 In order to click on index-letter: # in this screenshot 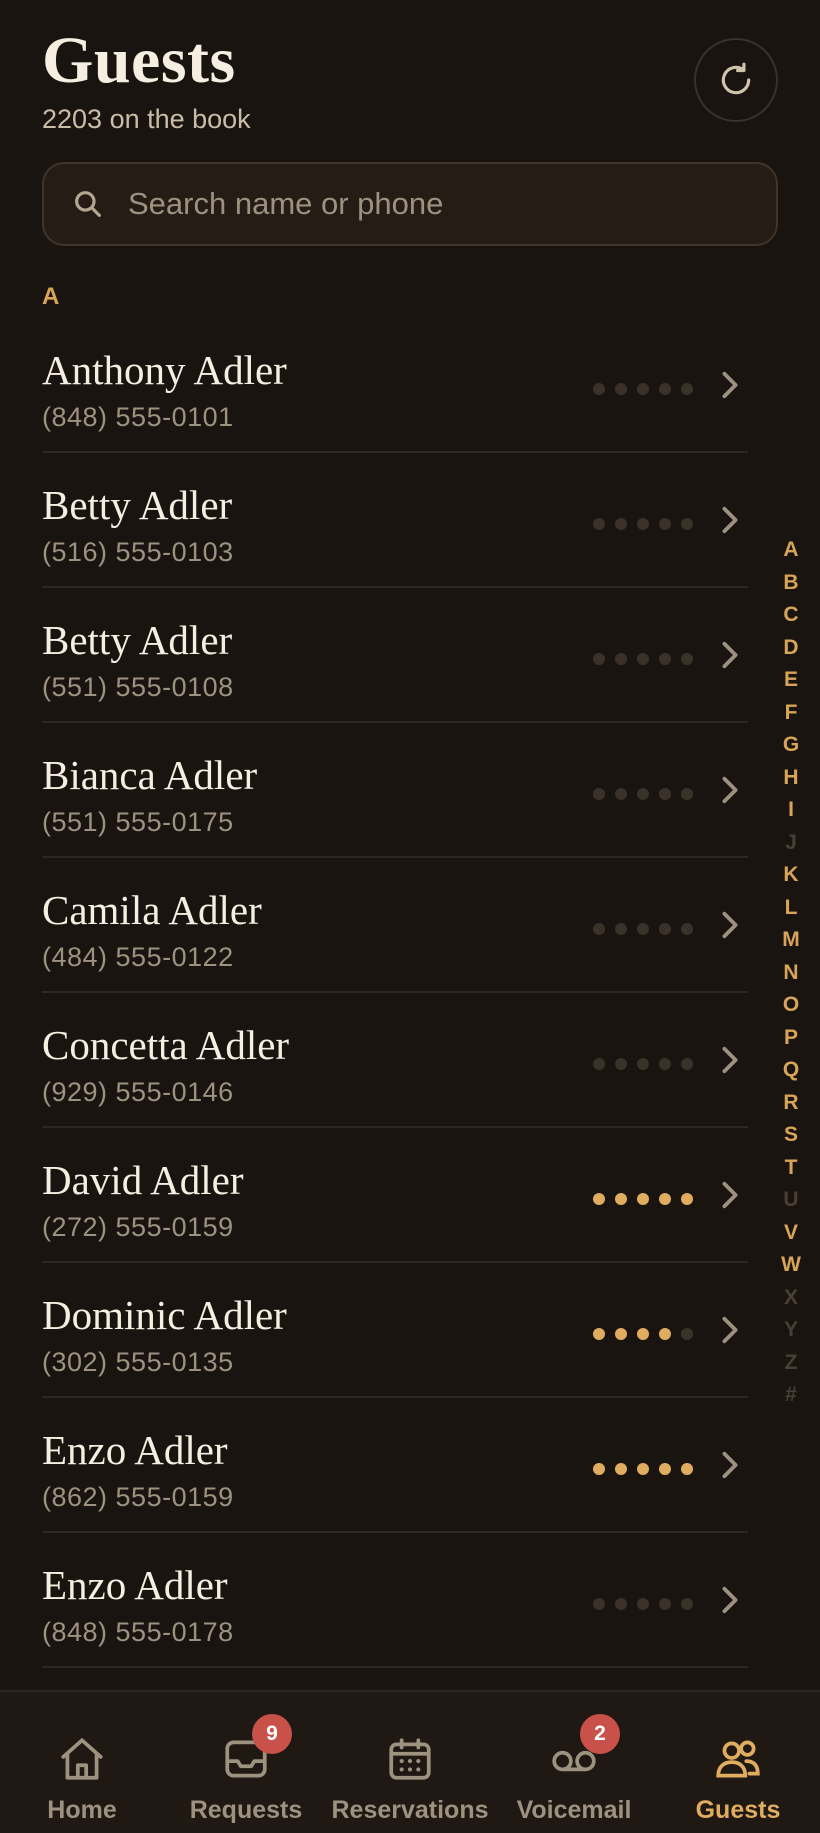, I will do `click(791, 1395)`.